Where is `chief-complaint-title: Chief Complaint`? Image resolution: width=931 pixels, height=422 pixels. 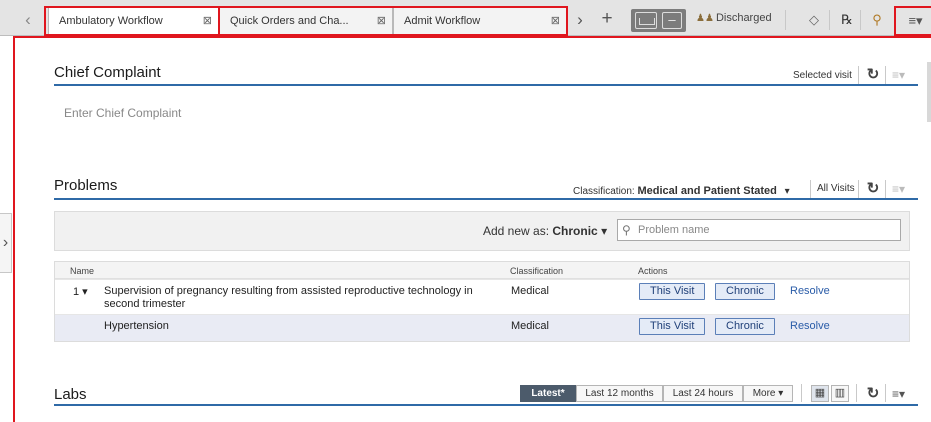
chief-complaint-title: Chief Complaint is located at coordinates (107, 72).